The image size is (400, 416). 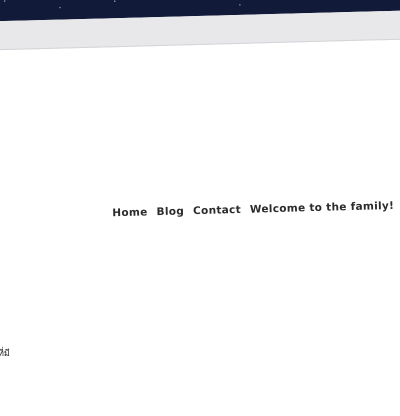 I want to click on main-nav: Home Blog Contact Welcome to the family!, so click(x=253, y=209).